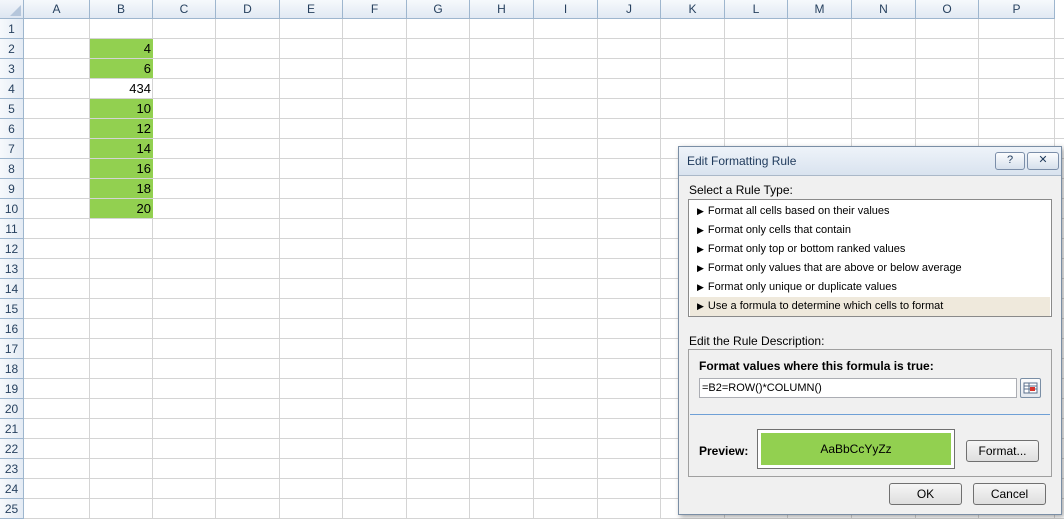 The height and width of the screenshot is (519, 1064). I want to click on row-header-24: 24, so click(12, 489).